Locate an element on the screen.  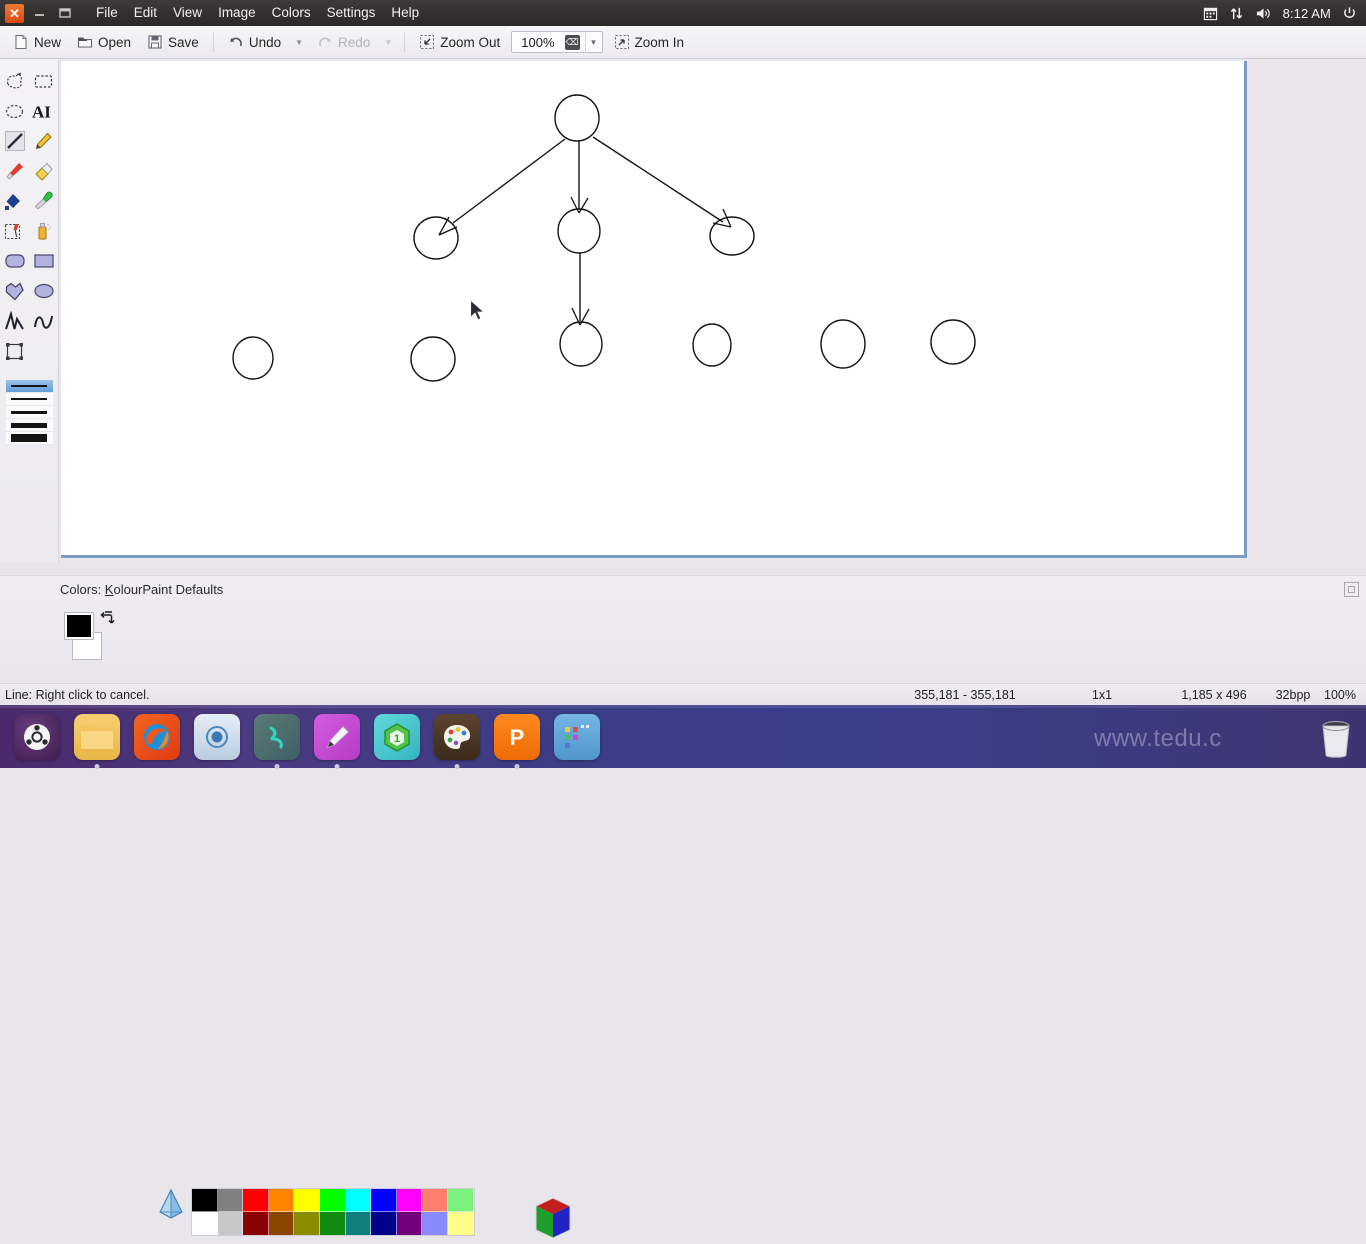
color-picker-tool is located at coordinates (43, 201).